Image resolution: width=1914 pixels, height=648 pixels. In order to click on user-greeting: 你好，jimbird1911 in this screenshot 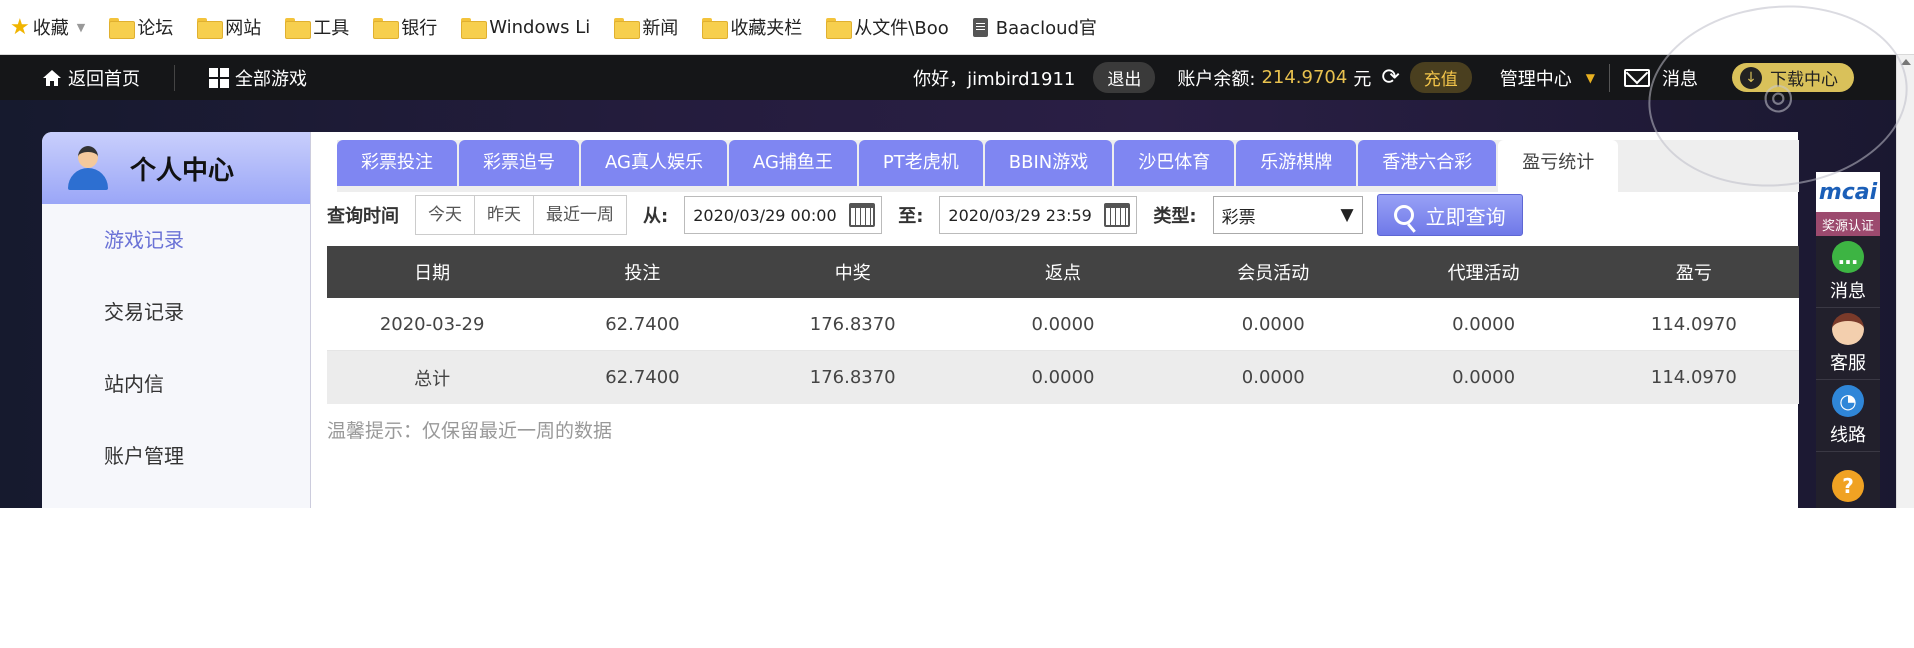, I will do `click(994, 79)`.